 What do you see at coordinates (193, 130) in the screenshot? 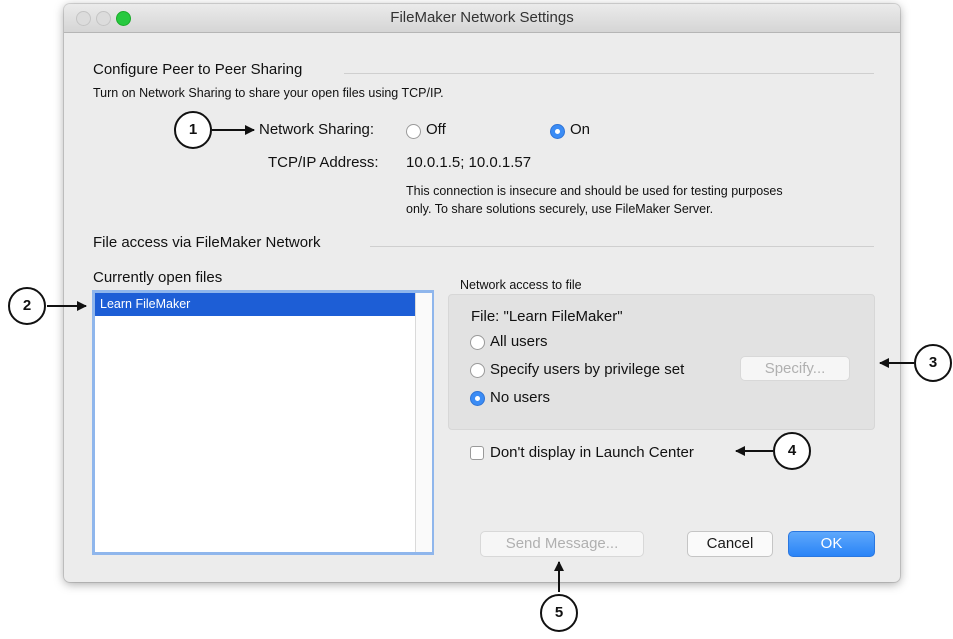
I see `callout-1: 1` at bounding box center [193, 130].